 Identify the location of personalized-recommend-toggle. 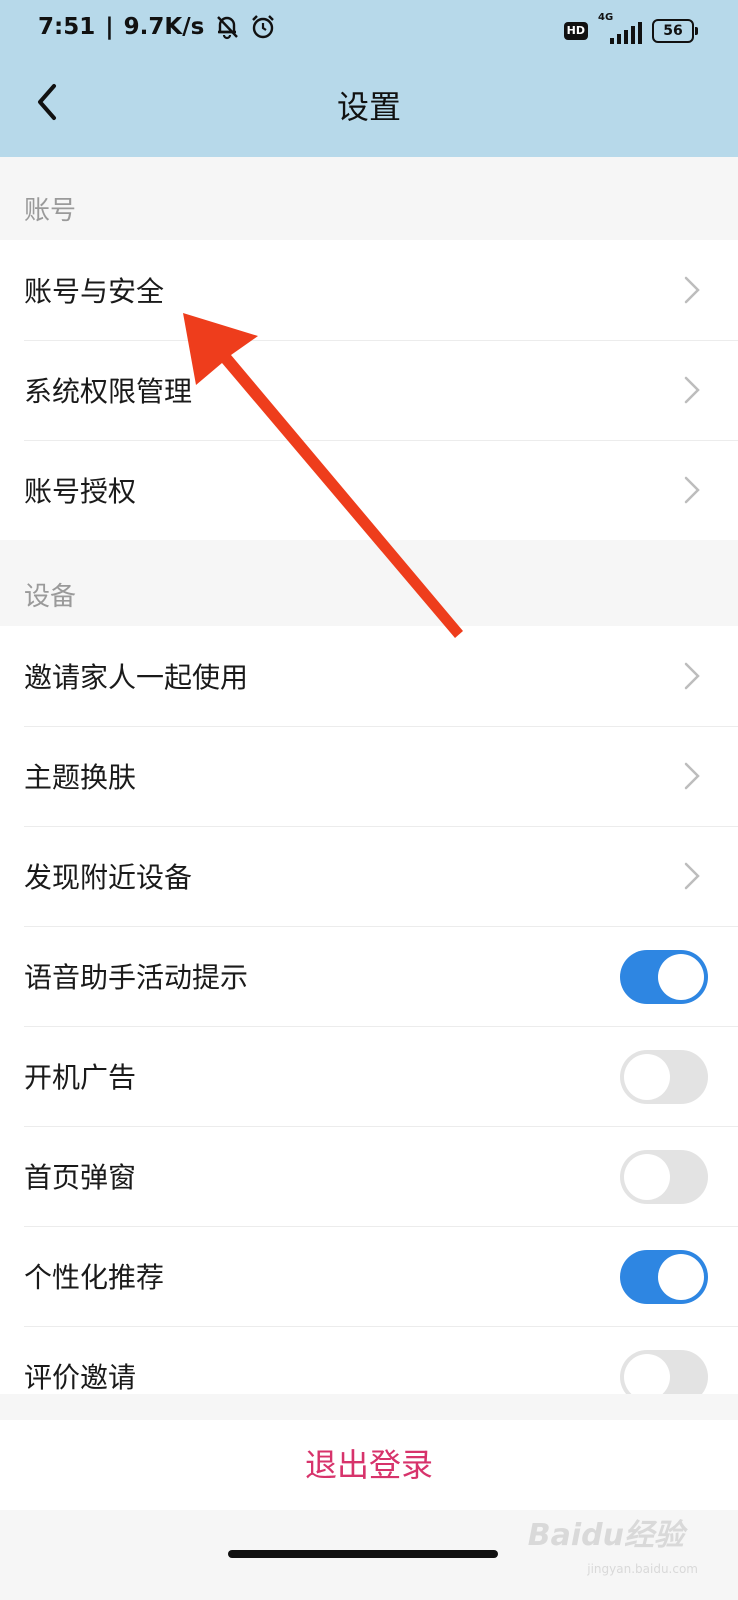
(664, 1277).